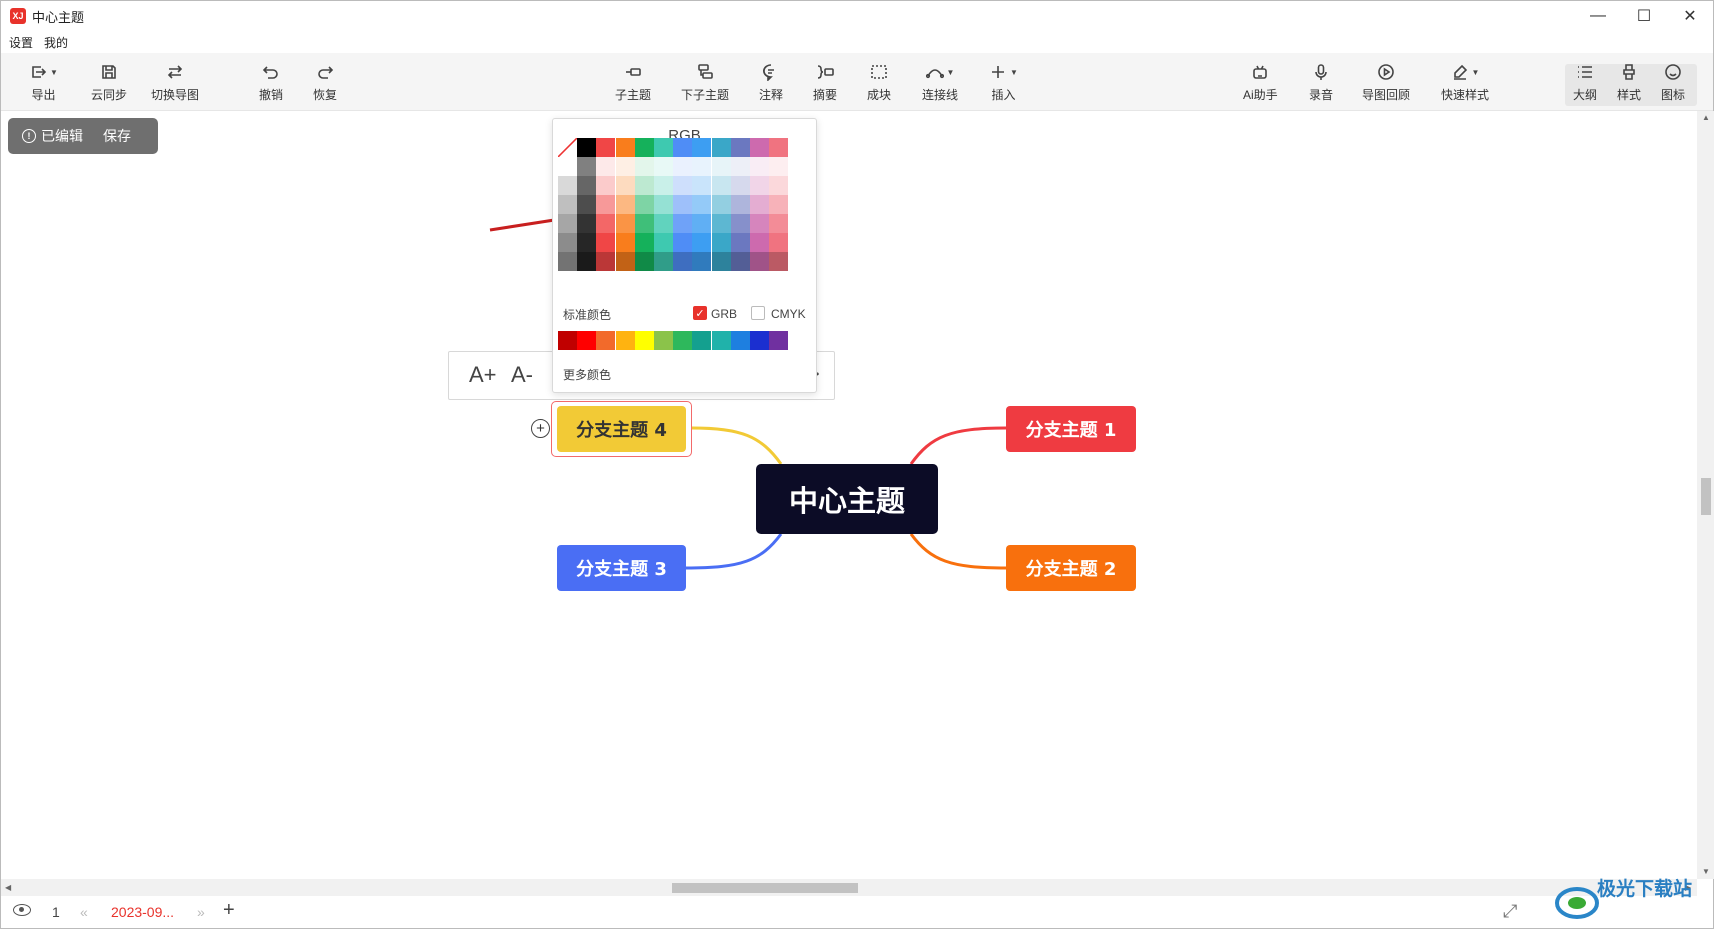 The image size is (1714, 929). I want to click on eye-icon, so click(22, 910).